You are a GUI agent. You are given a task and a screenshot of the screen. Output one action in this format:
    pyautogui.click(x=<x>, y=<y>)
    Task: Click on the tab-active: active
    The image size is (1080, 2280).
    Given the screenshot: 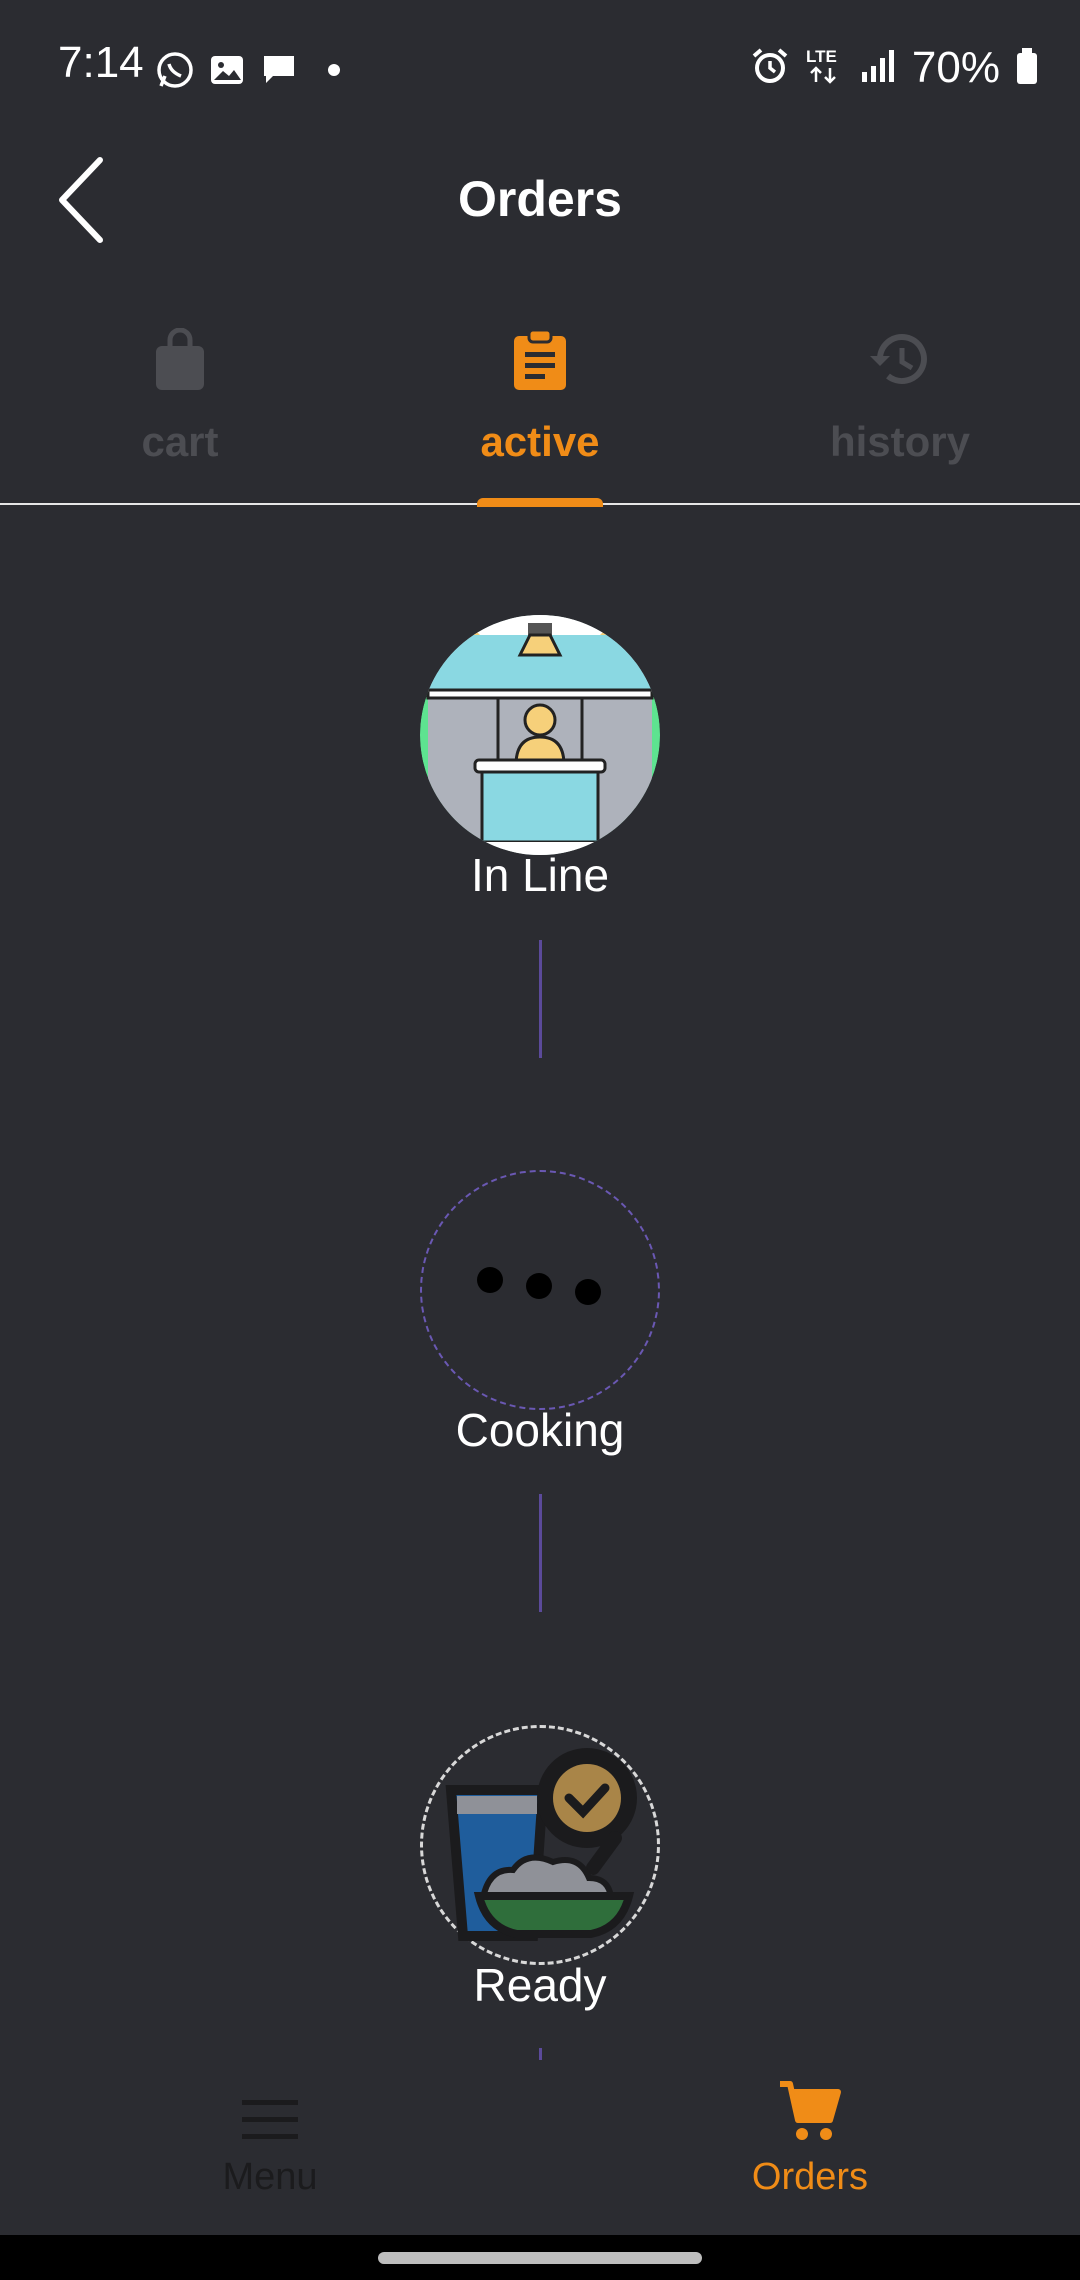 What is the action you would take?
    pyautogui.click(x=540, y=410)
    